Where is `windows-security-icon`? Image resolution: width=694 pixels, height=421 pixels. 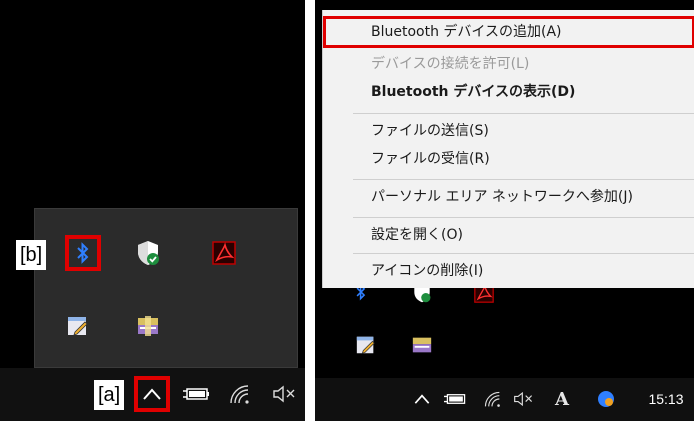
windows-security-icon is located at coordinates (148, 253).